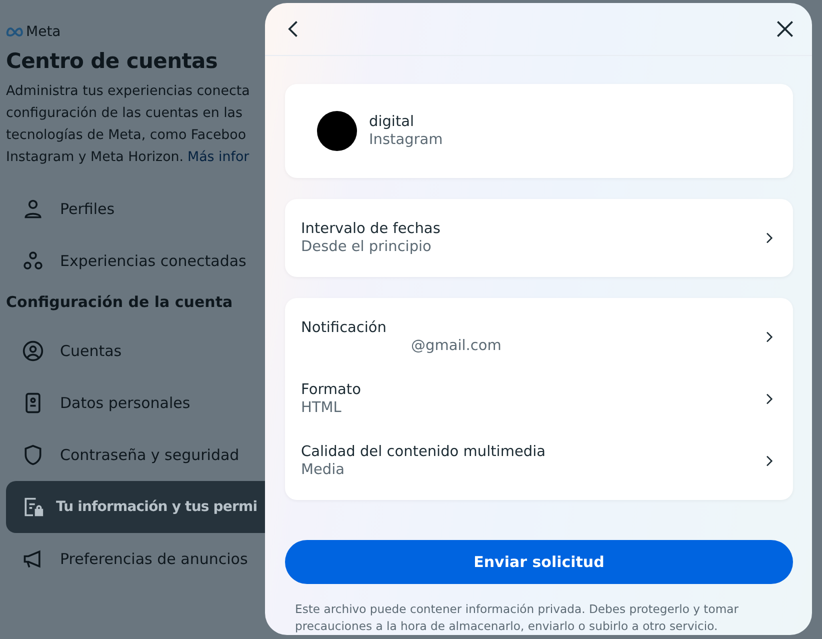 The height and width of the screenshot is (639, 822). Describe the element at coordinates (124, 113) in the screenshot. I see `description-text: configuración de las cuentas en las` at that location.